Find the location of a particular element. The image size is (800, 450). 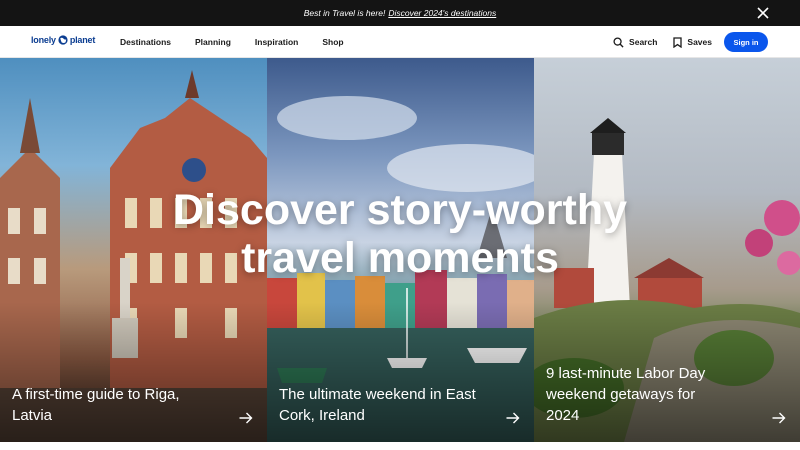

nav-item-destinations: Destinations is located at coordinates (145, 42).